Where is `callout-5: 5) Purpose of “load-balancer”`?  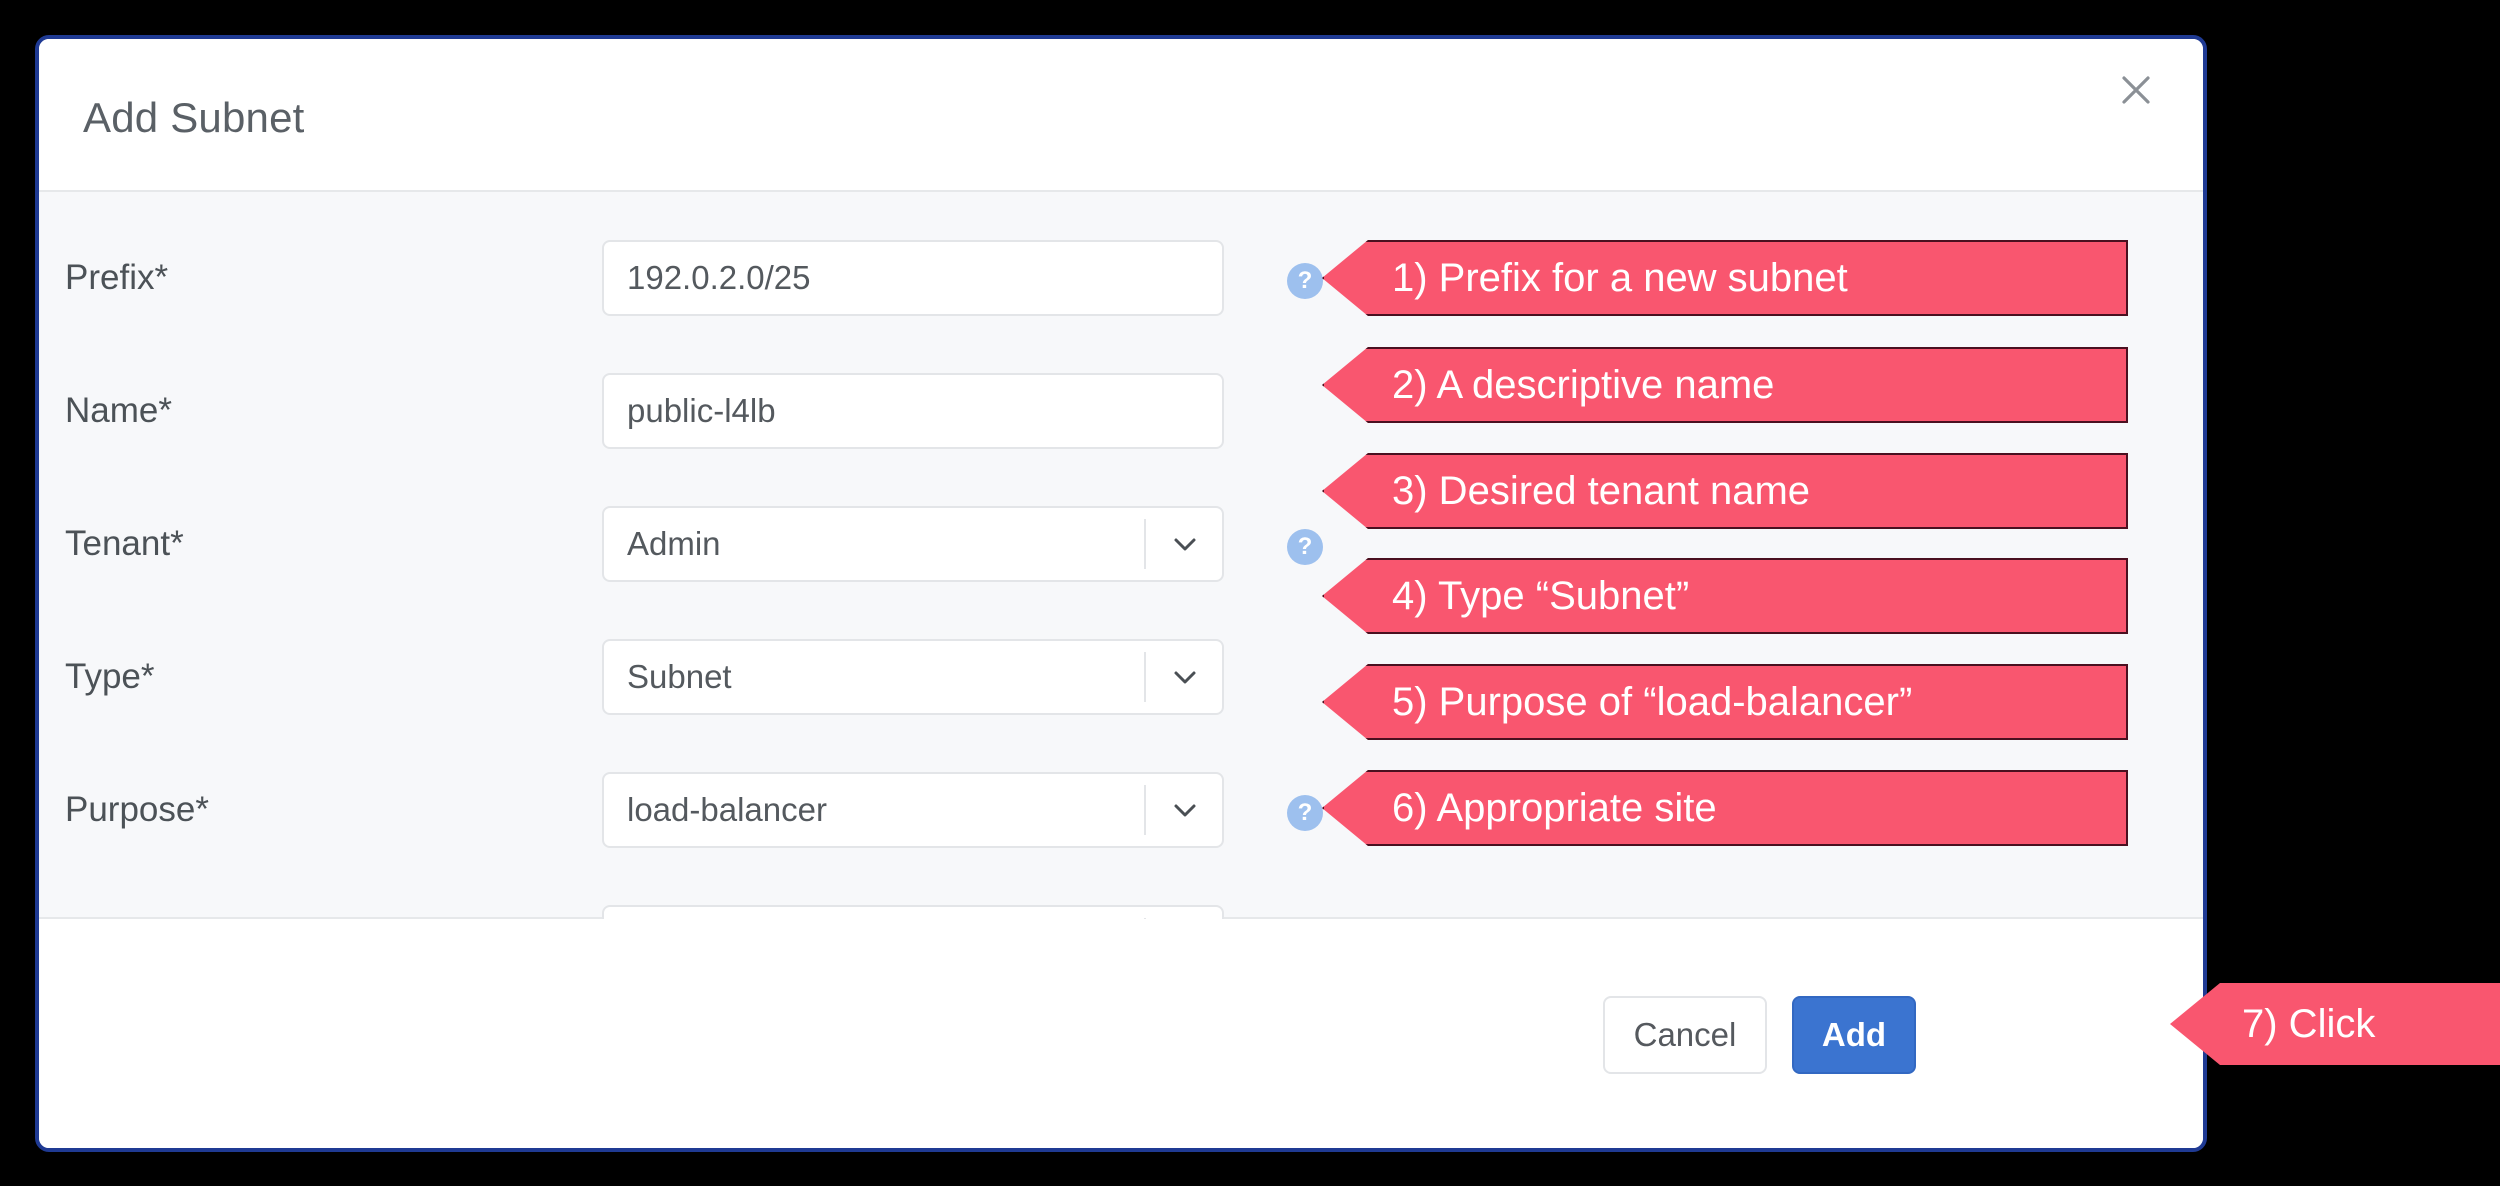
callout-5: 5) Purpose of “load-balancer” is located at coordinates (1725, 702).